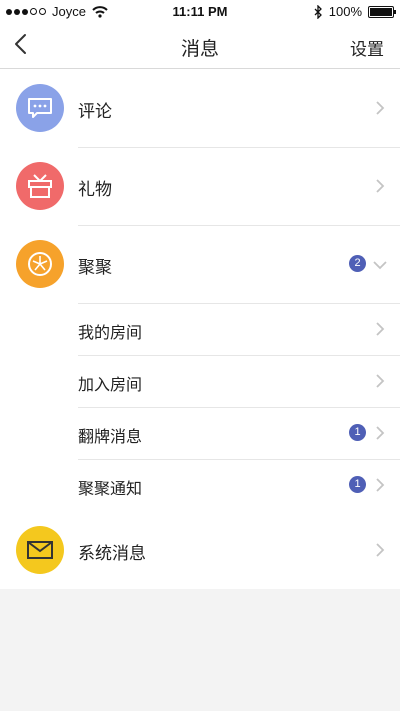 The image size is (400, 711). What do you see at coordinates (200, 550) in the screenshot?
I see `list-item-system-messages: 系统消息` at bounding box center [200, 550].